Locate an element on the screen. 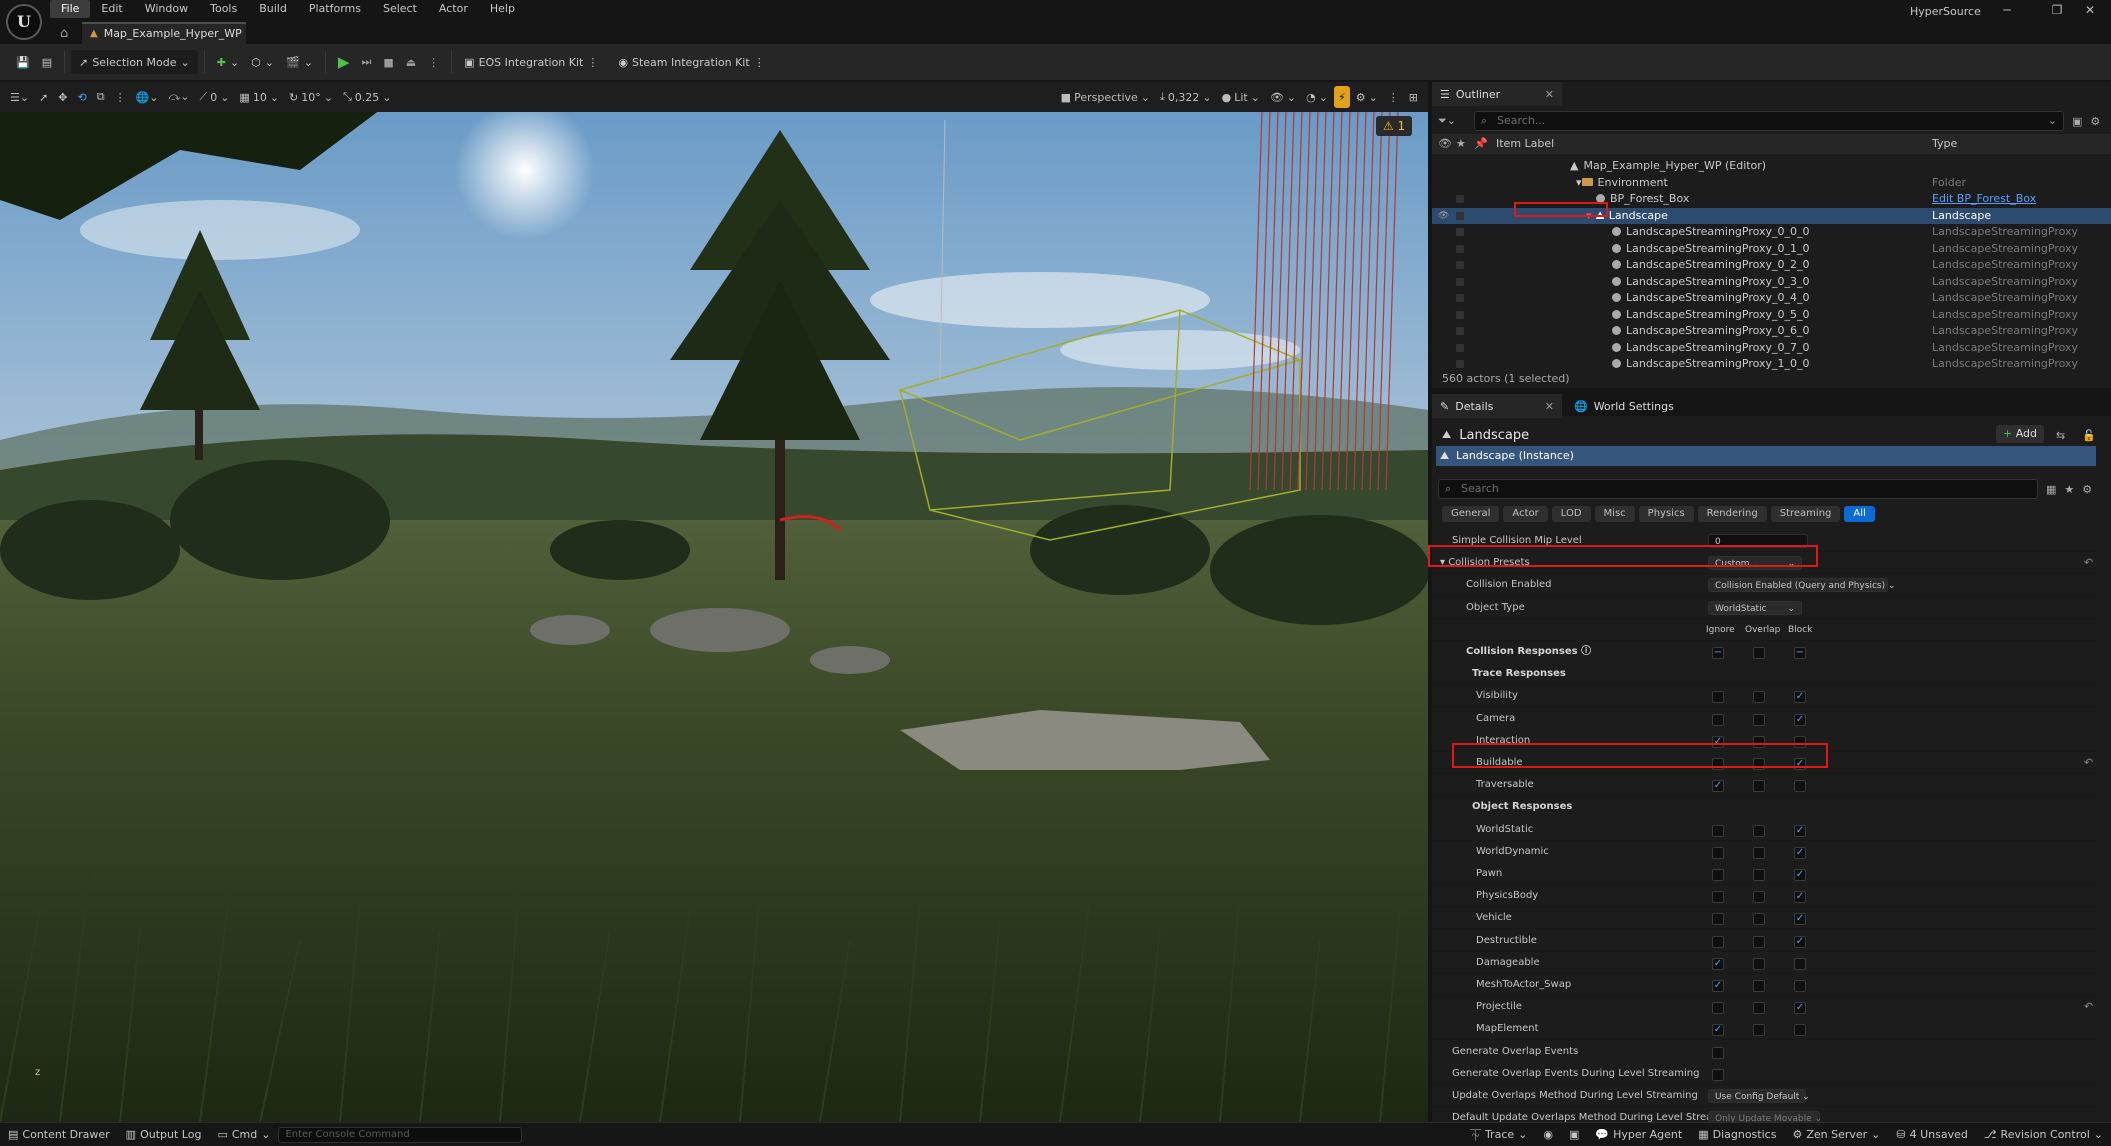 This screenshot has width=2111, height=1146. unsaved-button: ⛁ 4 Unsaved is located at coordinates (1931, 1135).